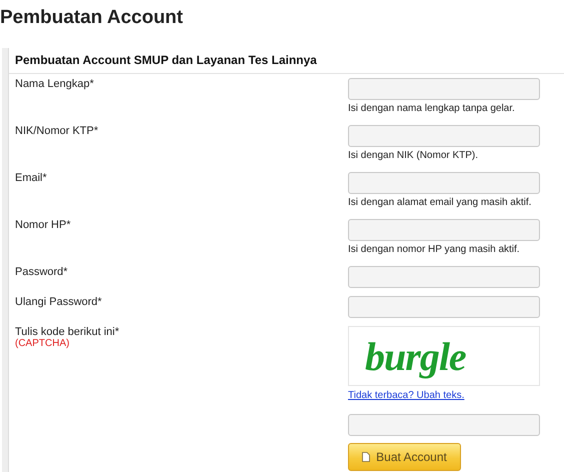  I want to click on field-label: NIK/Nomor KTP*, so click(56, 131).